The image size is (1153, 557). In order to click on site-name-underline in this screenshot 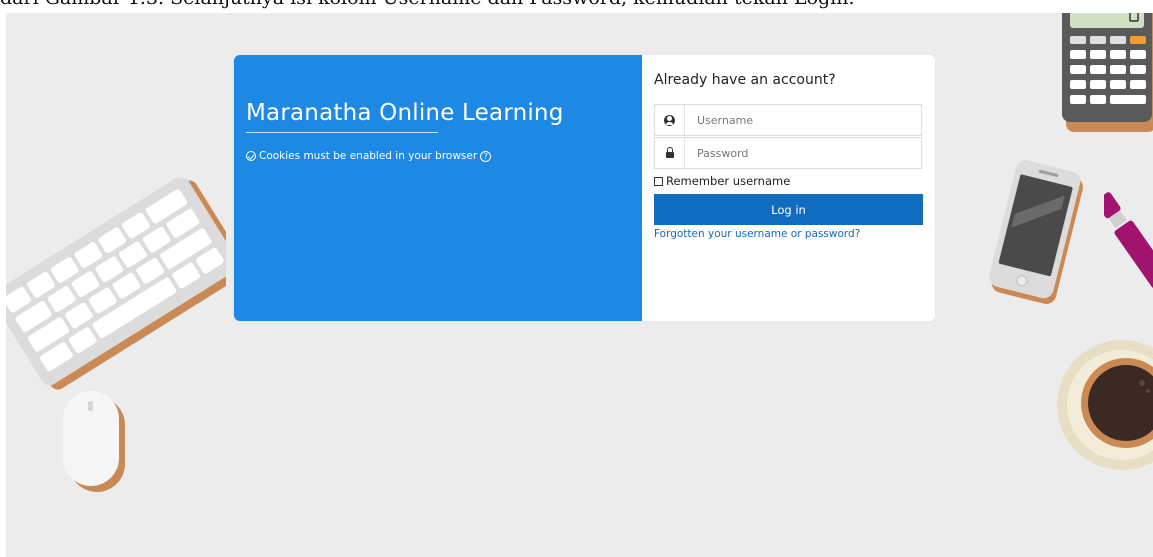, I will do `click(342, 132)`.